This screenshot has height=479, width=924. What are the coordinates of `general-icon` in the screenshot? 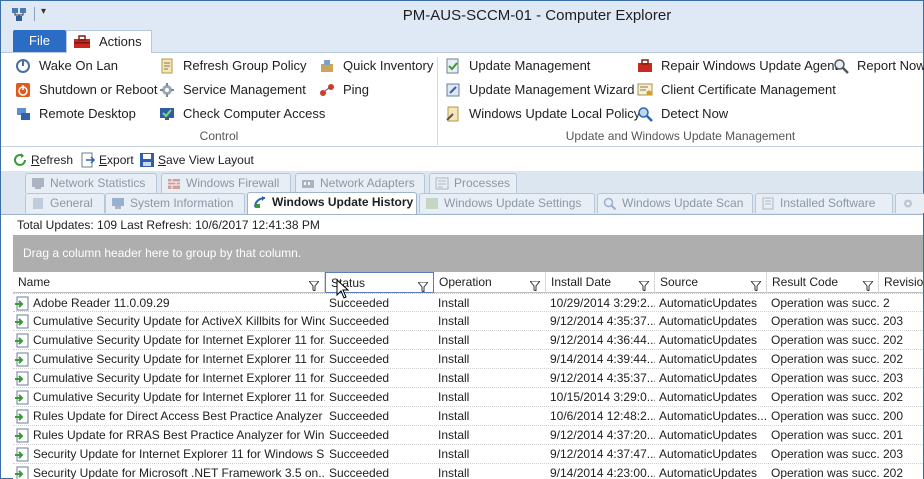 It's located at (38, 203).